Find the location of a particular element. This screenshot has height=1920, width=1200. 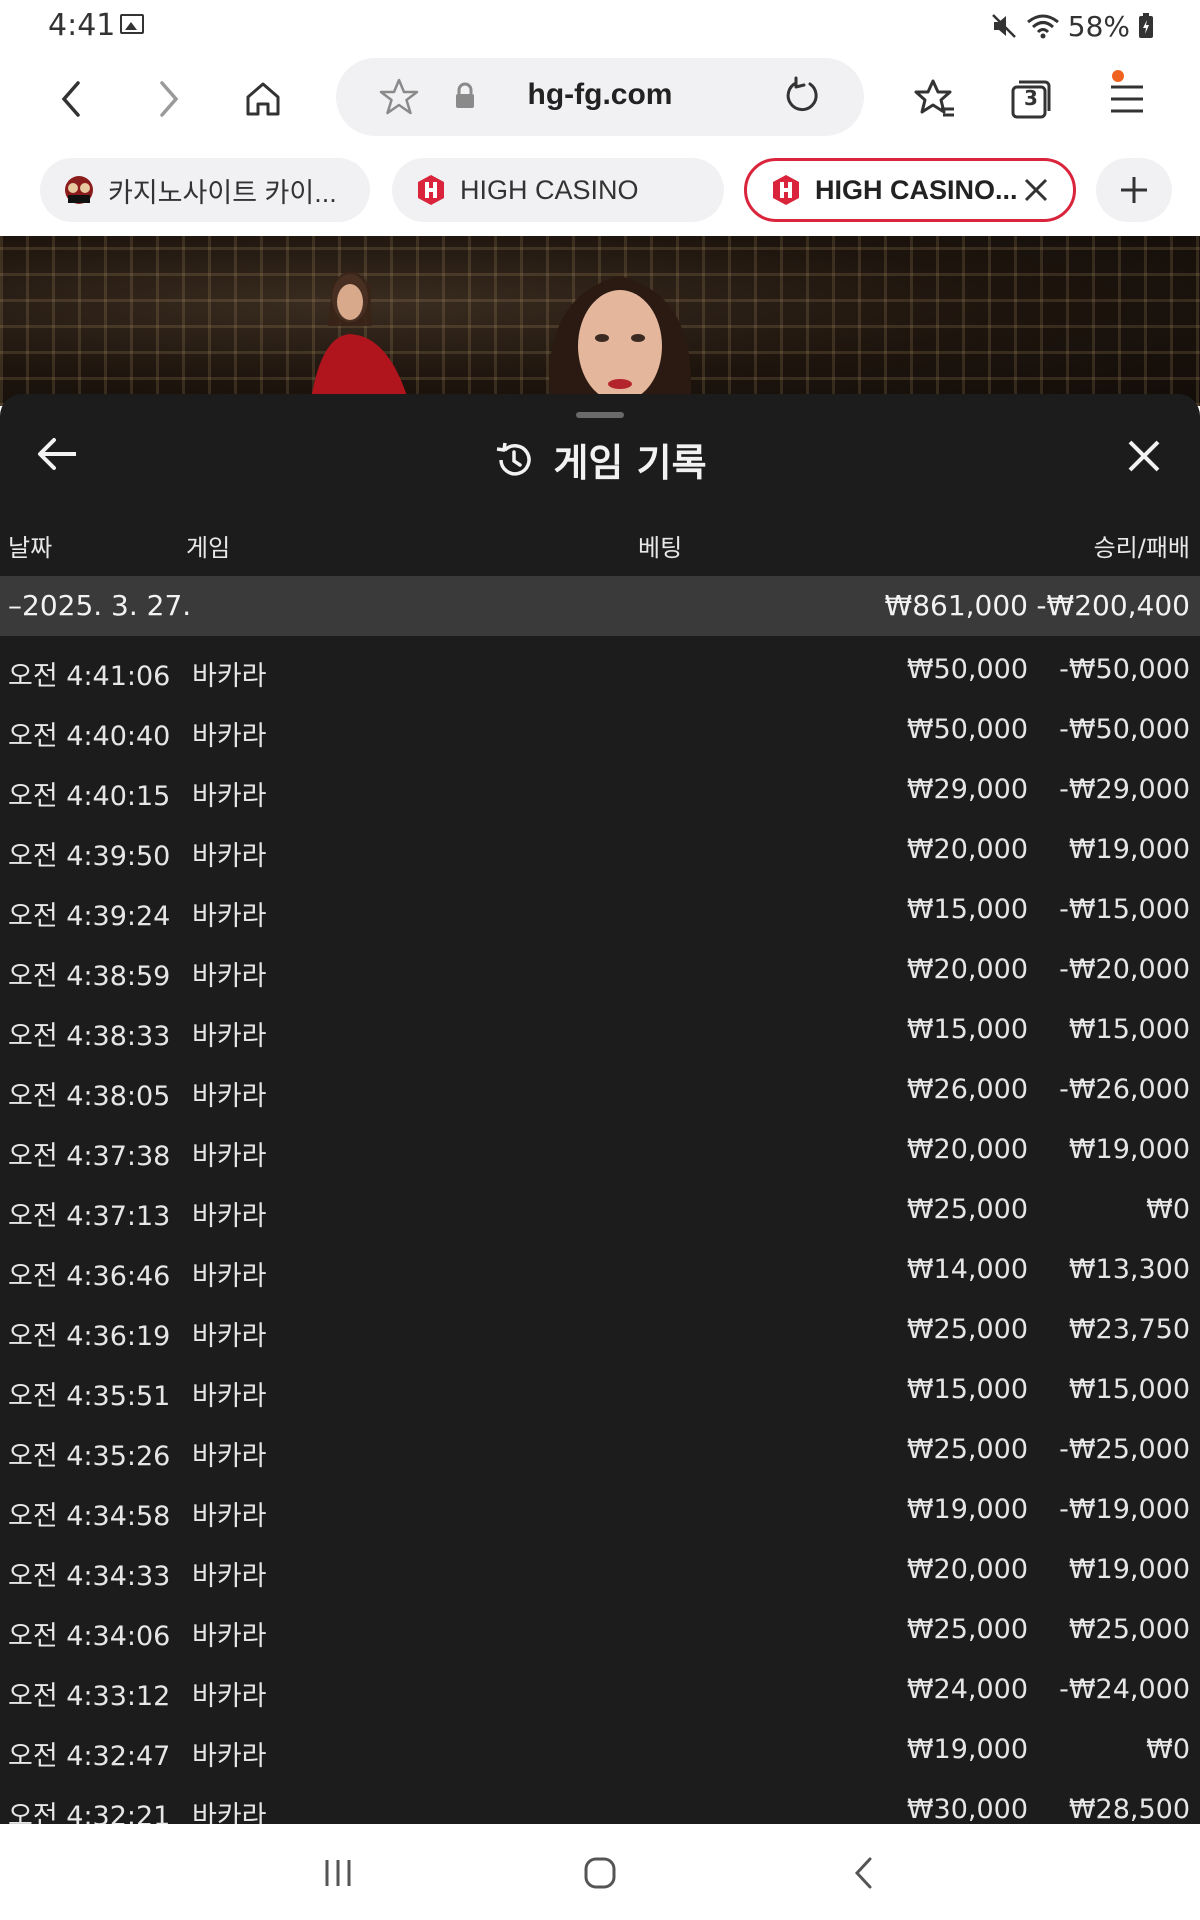

row-result: ₩25,000 is located at coordinates (1129, 1629).